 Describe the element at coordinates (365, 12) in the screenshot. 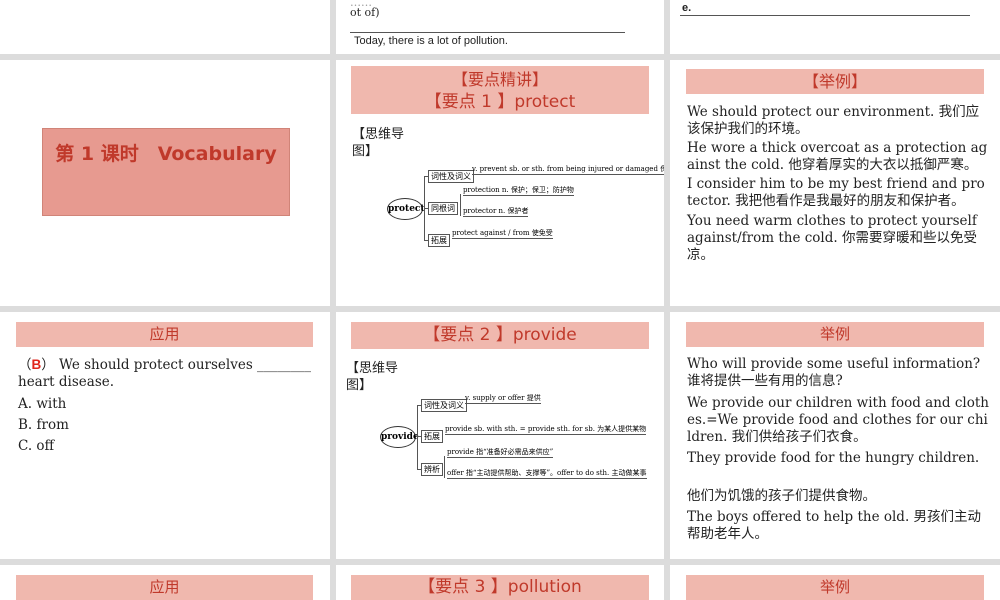

I see `partial-text: ot of)` at that location.